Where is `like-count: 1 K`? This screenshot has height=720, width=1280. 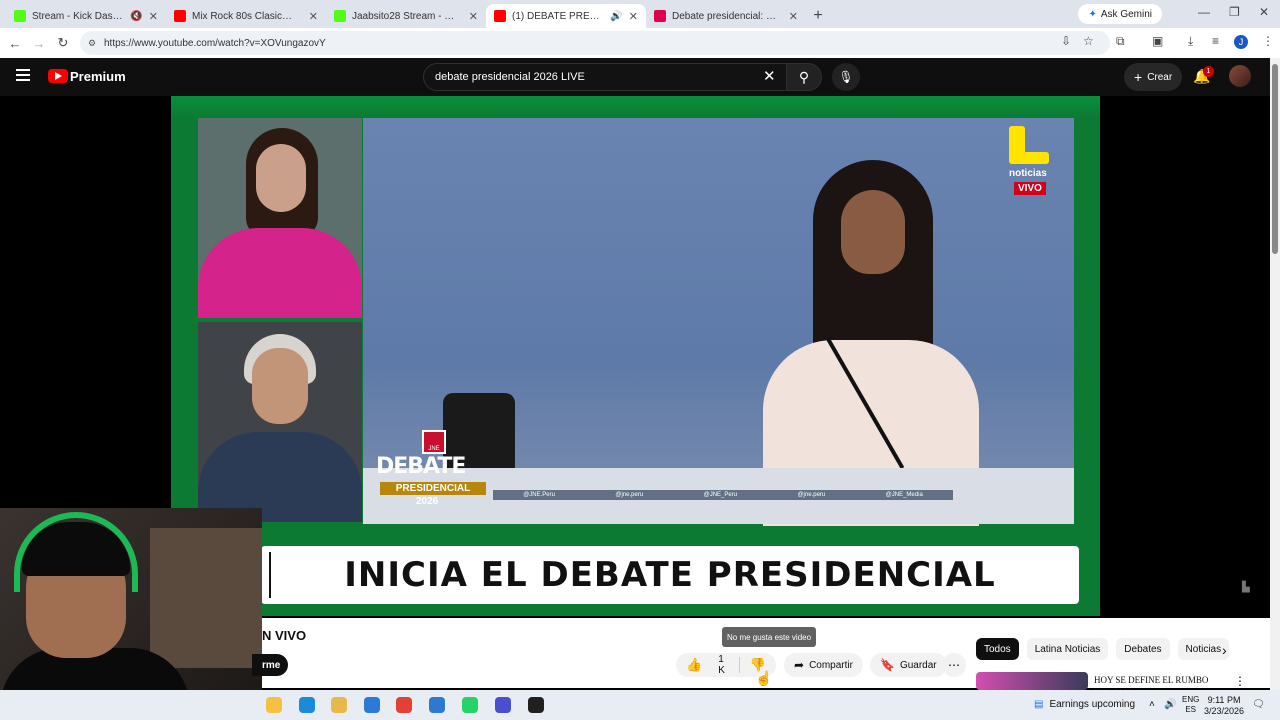
like-count: 1 K is located at coordinates (721, 665).